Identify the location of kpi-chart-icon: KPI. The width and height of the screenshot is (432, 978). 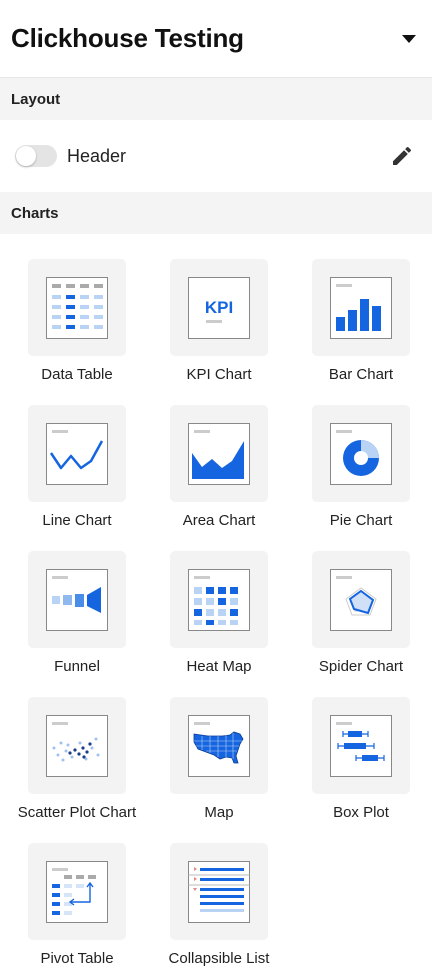
(219, 307).